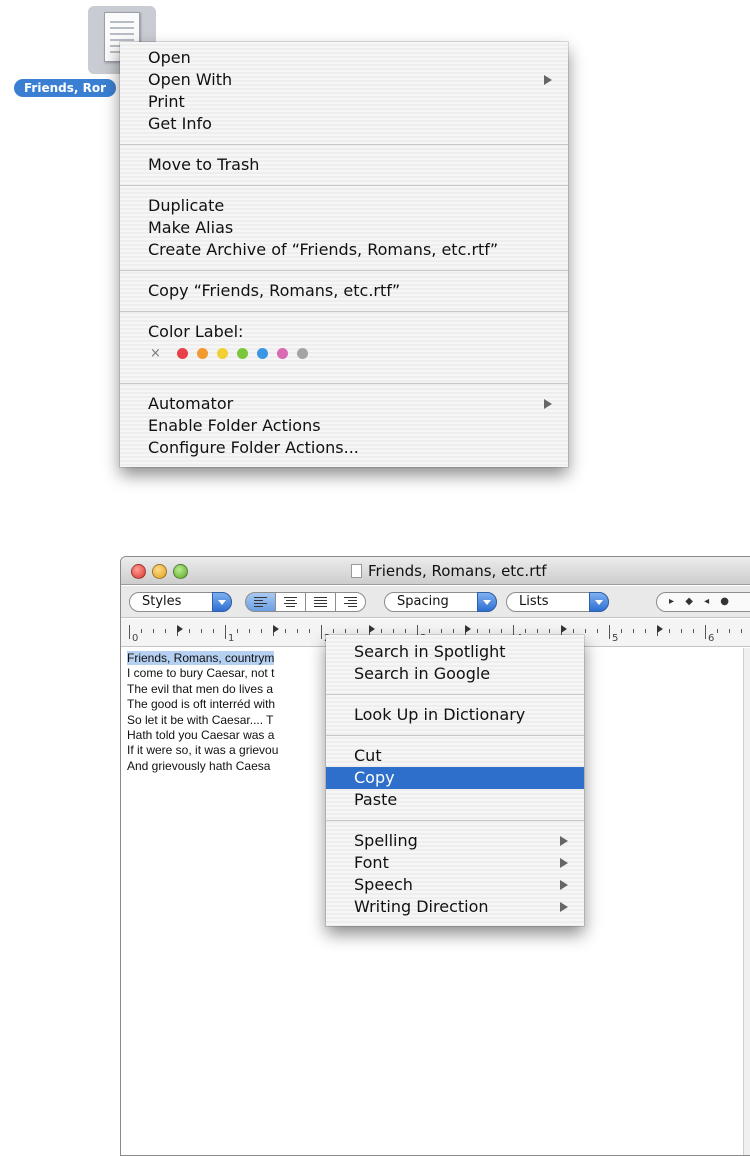 This screenshot has width=750, height=1156. Describe the element at coordinates (449, 571) in the screenshot. I see `window-title: Friends, Romans, etc.rtf` at that location.